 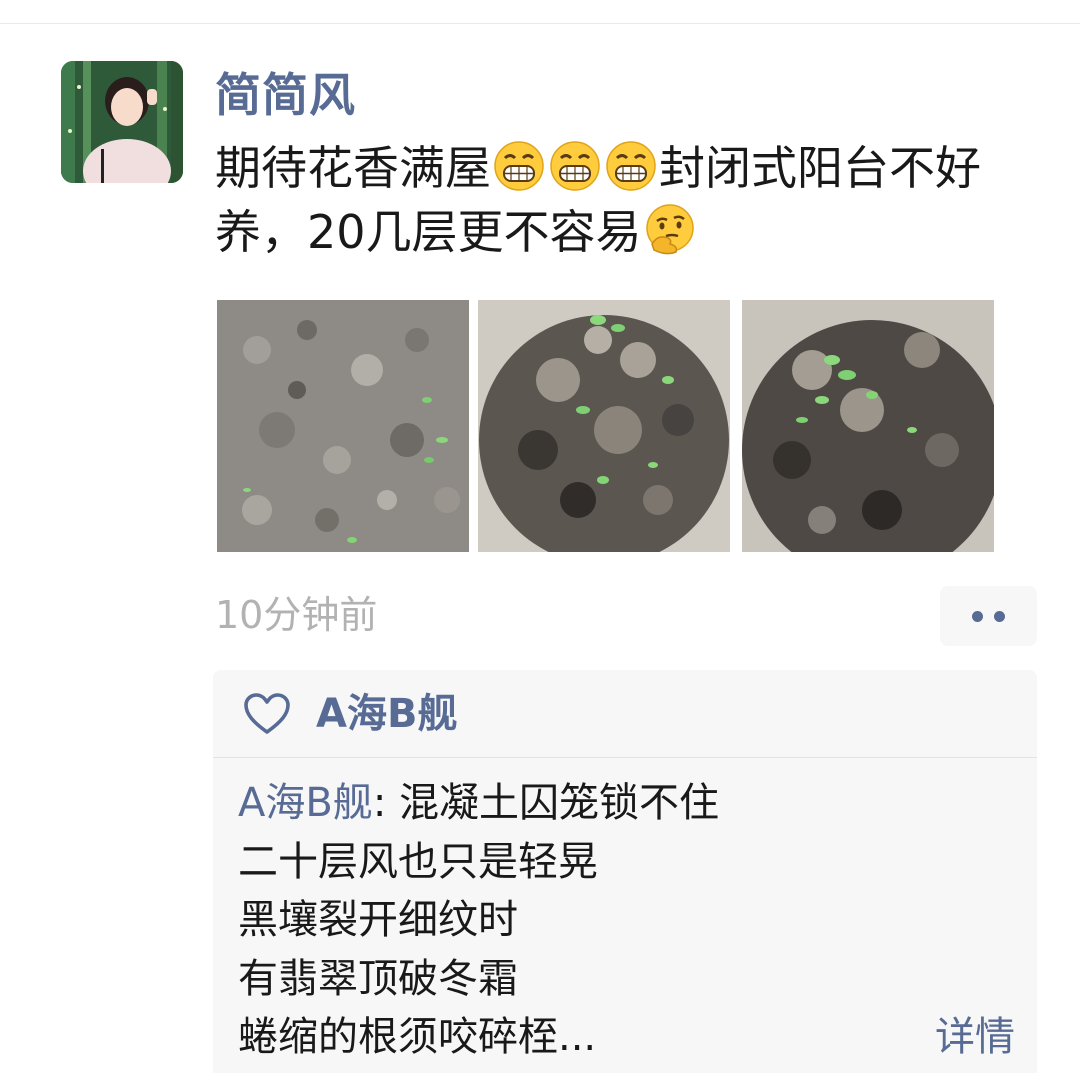 I want to click on detail-link: 详情, so click(x=975, y=1037).